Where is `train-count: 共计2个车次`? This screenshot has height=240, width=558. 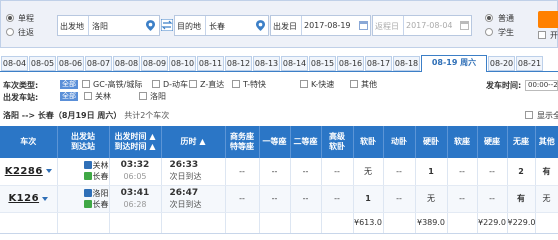 train-count: 共计2个车次 is located at coordinates (147, 115).